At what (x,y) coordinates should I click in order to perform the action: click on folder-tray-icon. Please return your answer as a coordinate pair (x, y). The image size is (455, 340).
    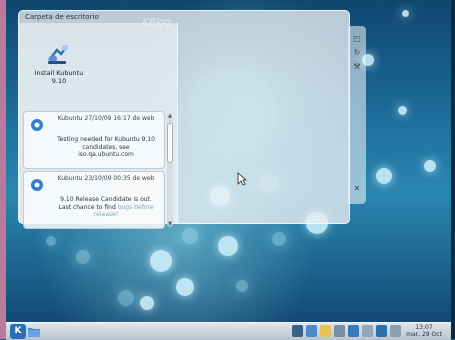
    Looking at the image, I should click on (325, 331).